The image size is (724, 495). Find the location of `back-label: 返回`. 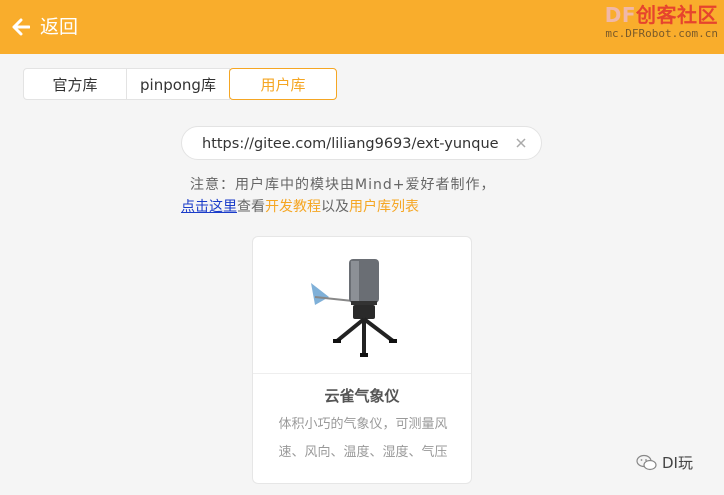

back-label: 返回 is located at coordinates (59, 27).